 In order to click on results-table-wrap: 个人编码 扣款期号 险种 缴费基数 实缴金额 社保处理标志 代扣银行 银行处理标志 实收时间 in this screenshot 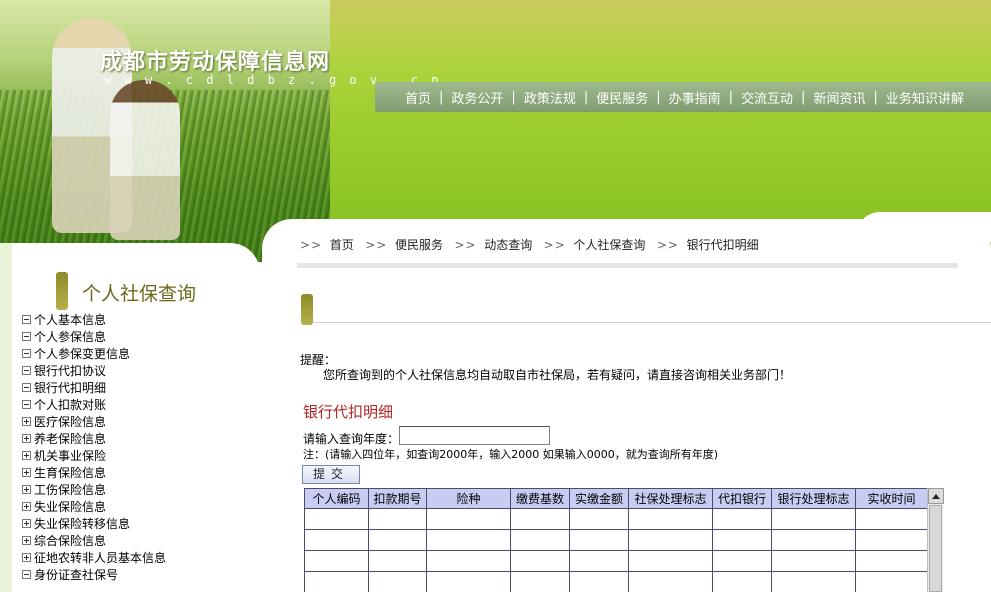, I will do `click(615, 540)`.